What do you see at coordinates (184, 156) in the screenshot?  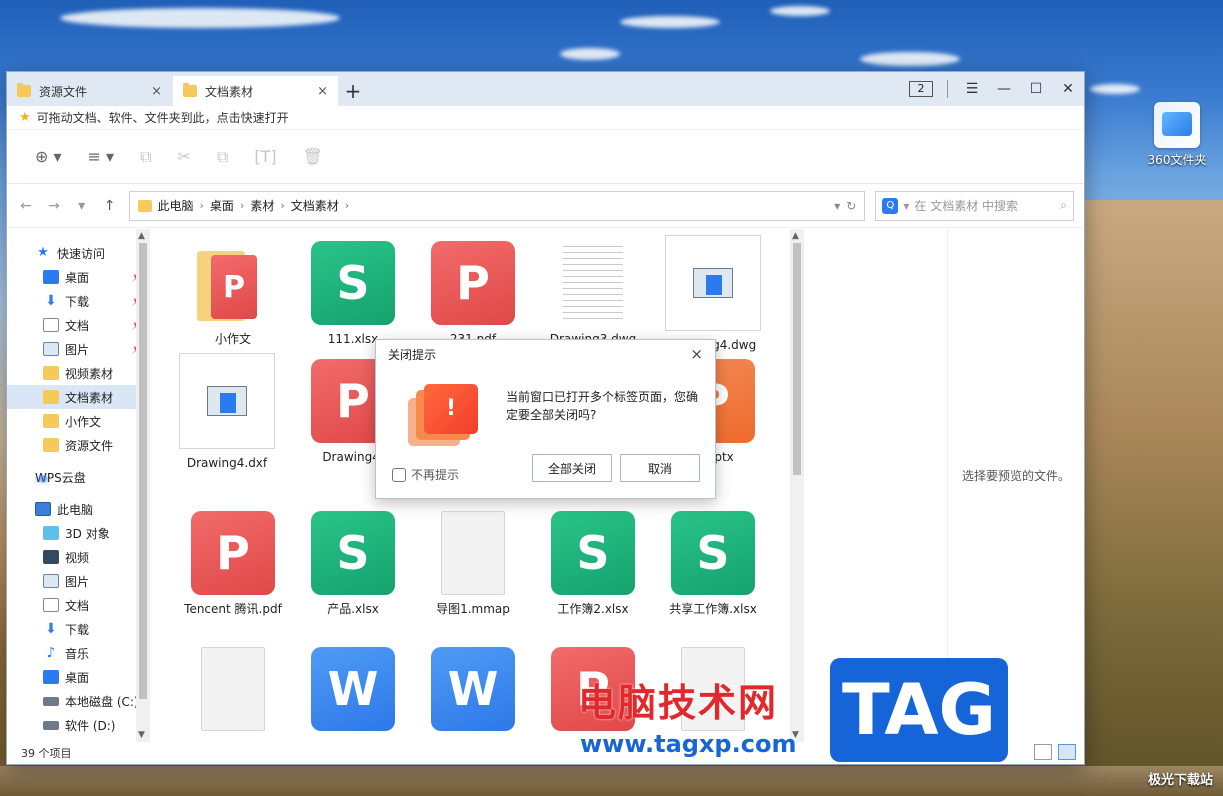 I see `cut-icon: ✂` at bounding box center [184, 156].